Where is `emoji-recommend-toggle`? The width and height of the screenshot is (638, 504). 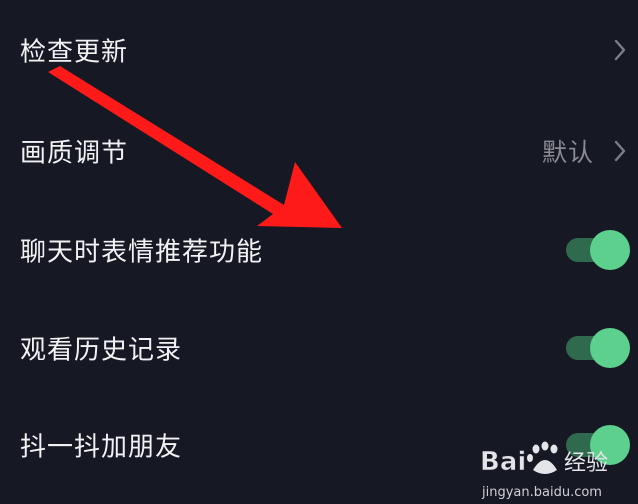
emoji-recommend-toggle is located at coordinates (598, 250).